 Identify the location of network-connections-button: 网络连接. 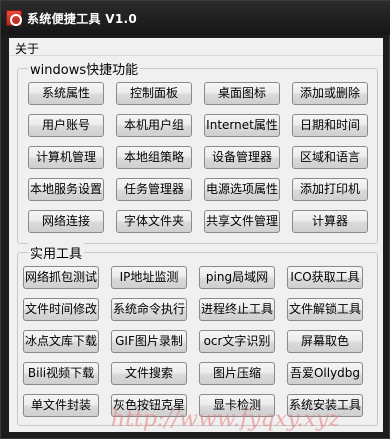
(66, 221).